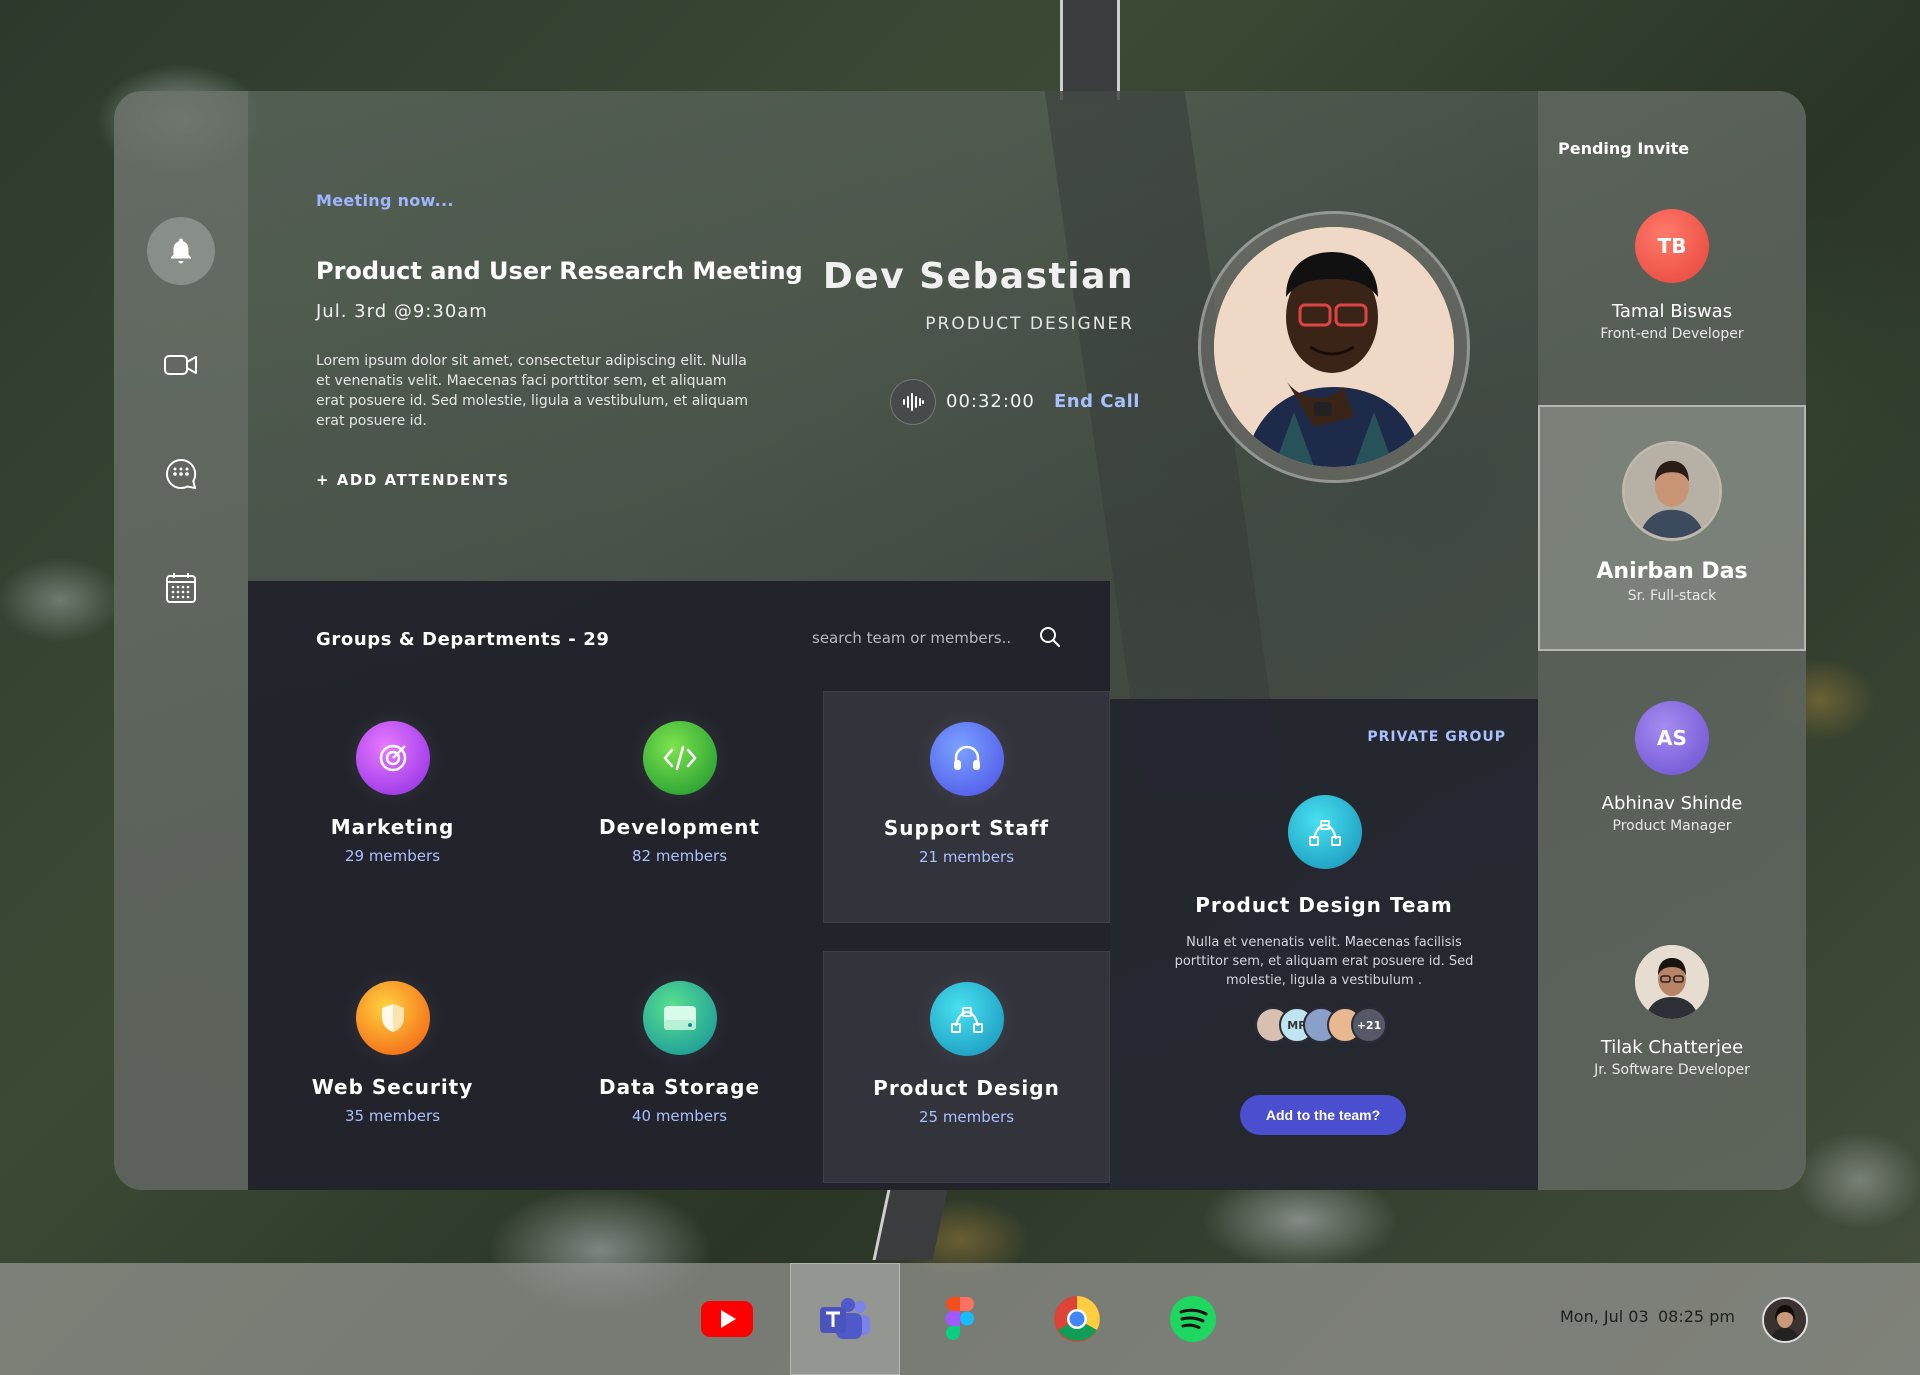 The width and height of the screenshot is (1920, 1375). Describe the element at coordinates (413, 480) in the screenshot. I see `add-attendees-button: + ADD ATTENDENTS` at that location.